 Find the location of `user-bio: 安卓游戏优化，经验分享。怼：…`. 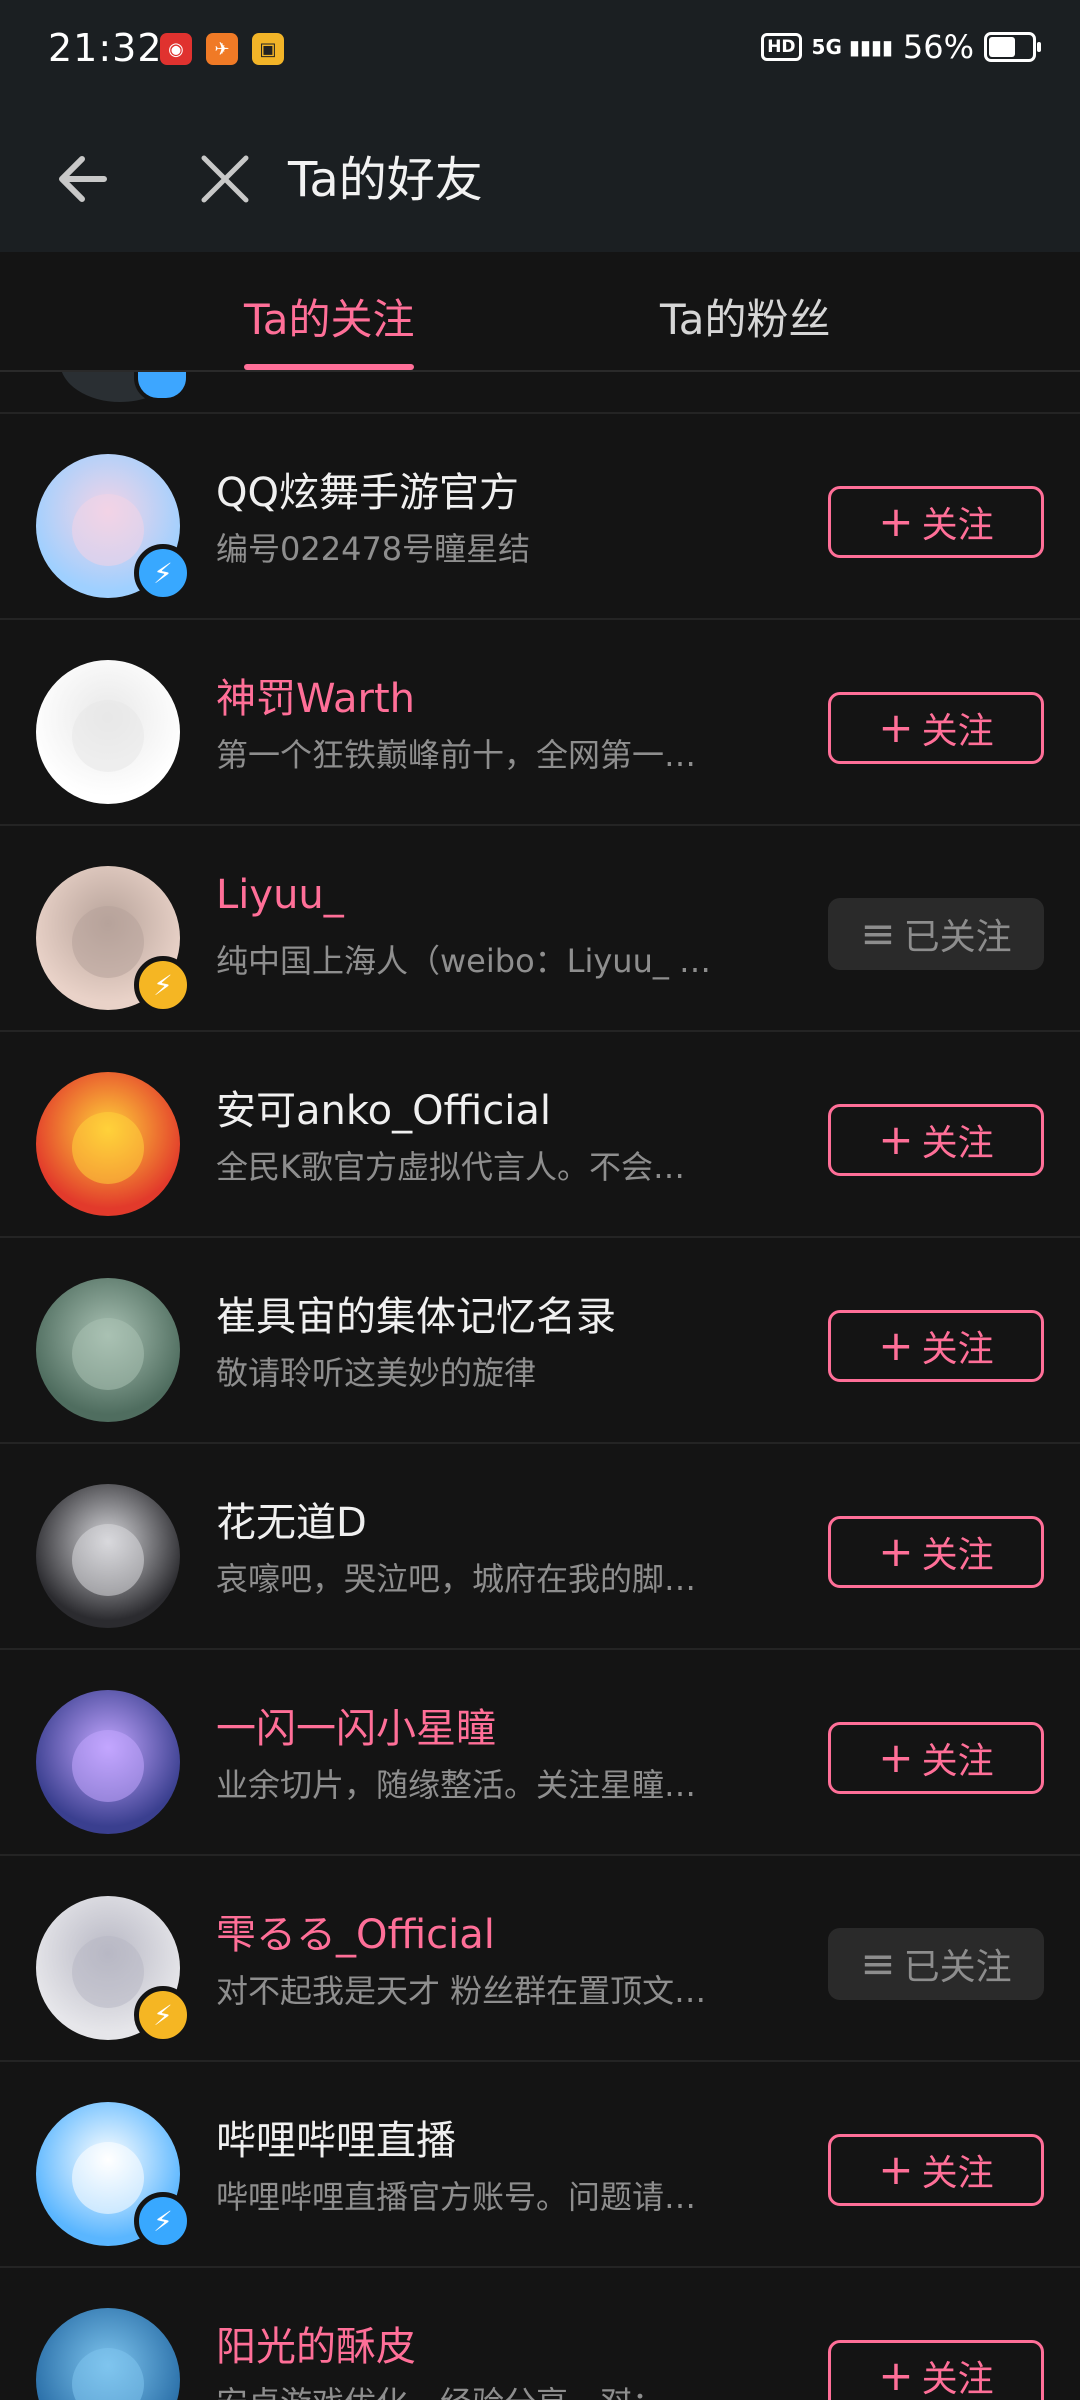

user-bio: 安卓游戏优化，经验分享。怼：… is located at coordinates (491, 2389).